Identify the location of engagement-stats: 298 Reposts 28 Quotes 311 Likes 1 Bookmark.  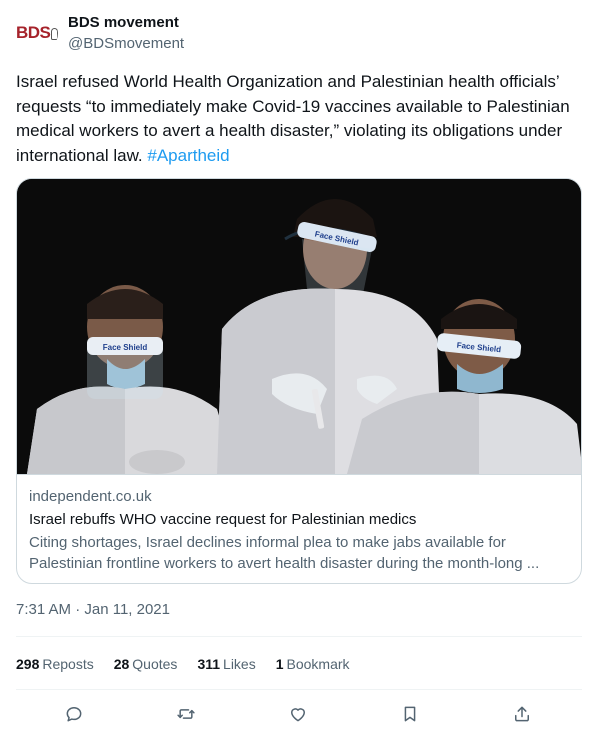
(193, 664).